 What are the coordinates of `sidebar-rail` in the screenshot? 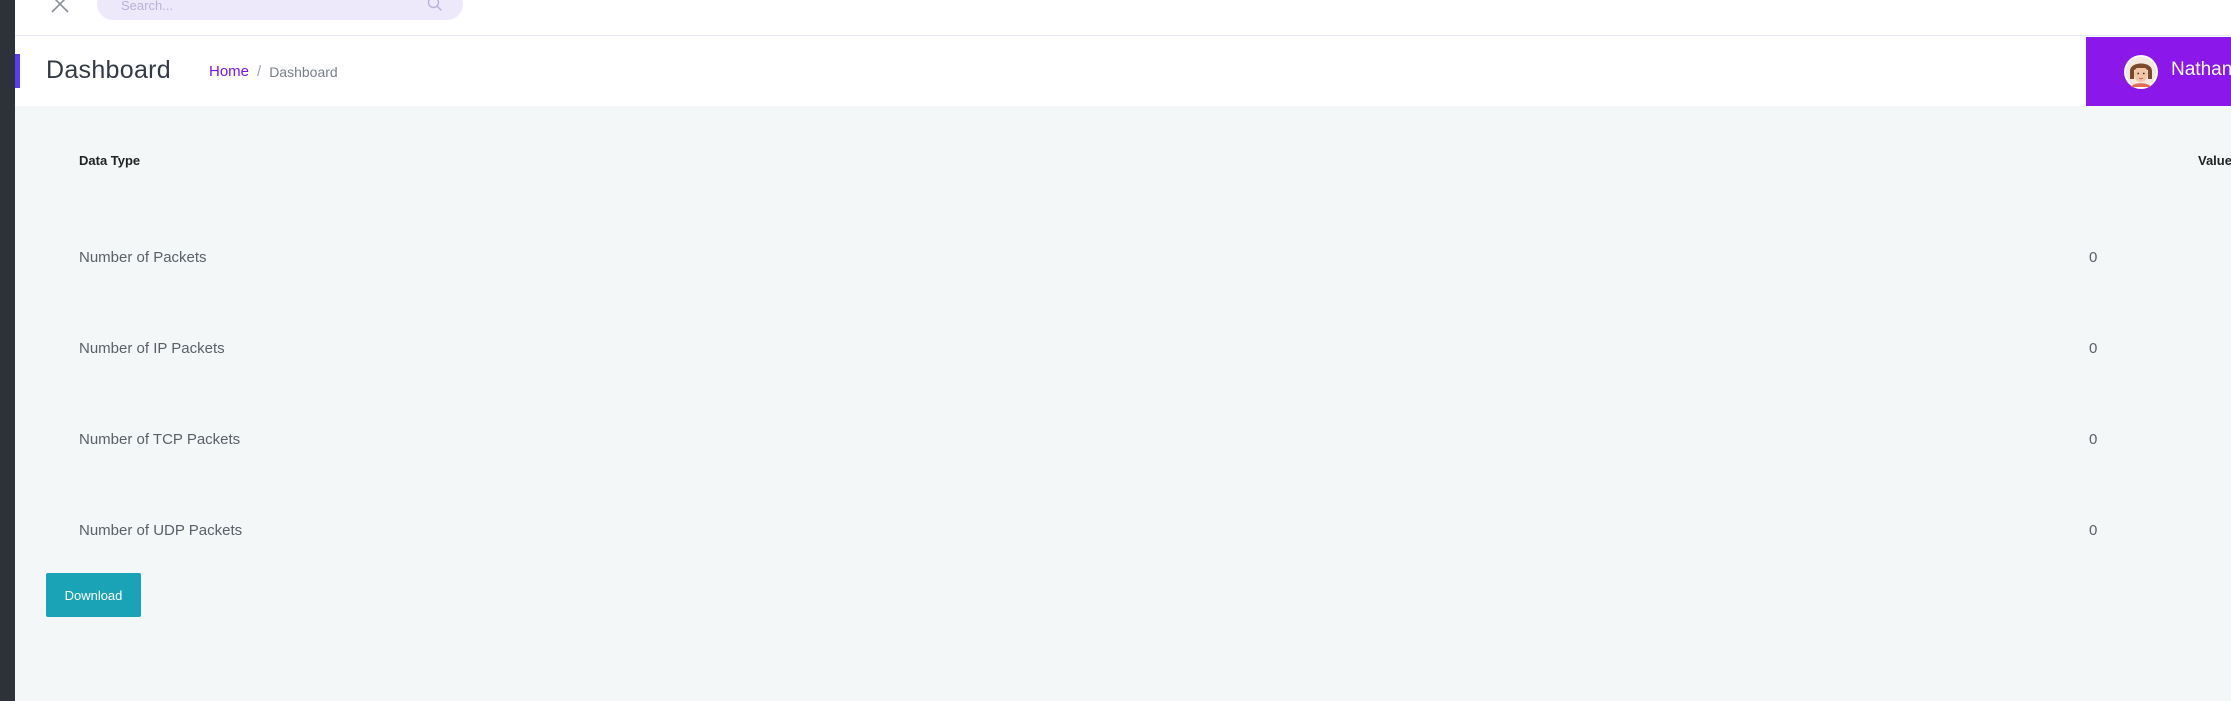 It's located at (7, 350).